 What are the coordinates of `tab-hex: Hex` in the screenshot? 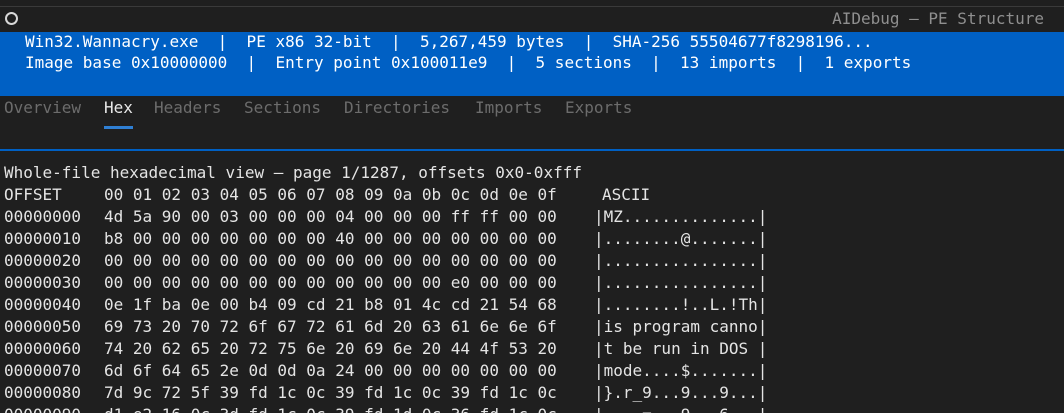 It's located at (118, 113).